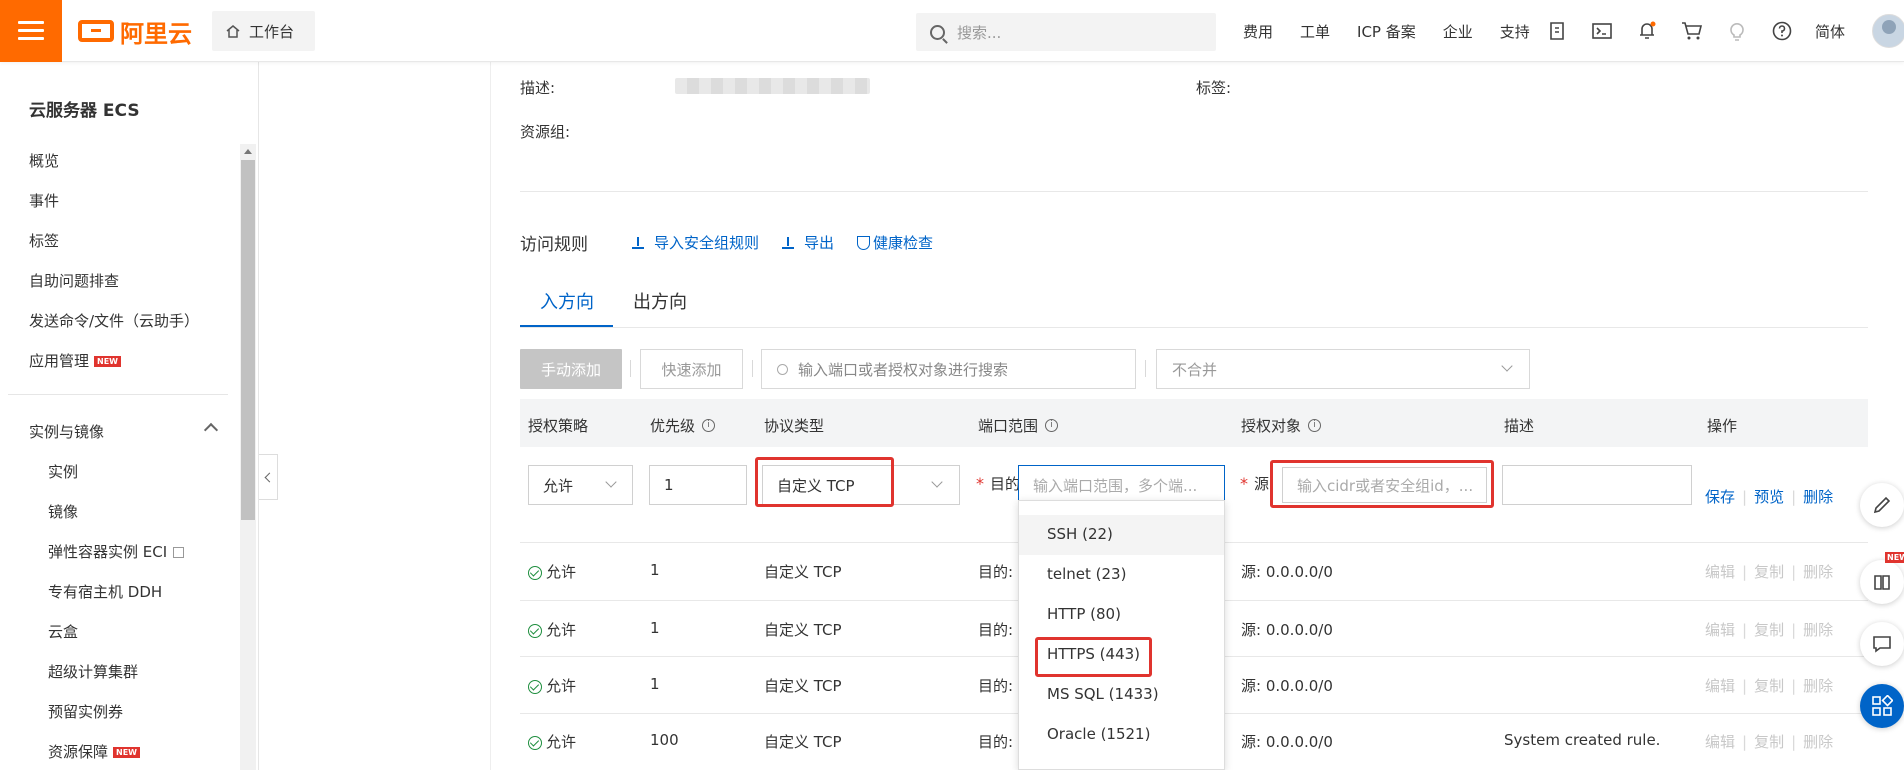 The image size is (1904, 770). Describe the element at coordinates (660, 301) in the screenshot. I see `tab-outbound: 出方向` at that location.